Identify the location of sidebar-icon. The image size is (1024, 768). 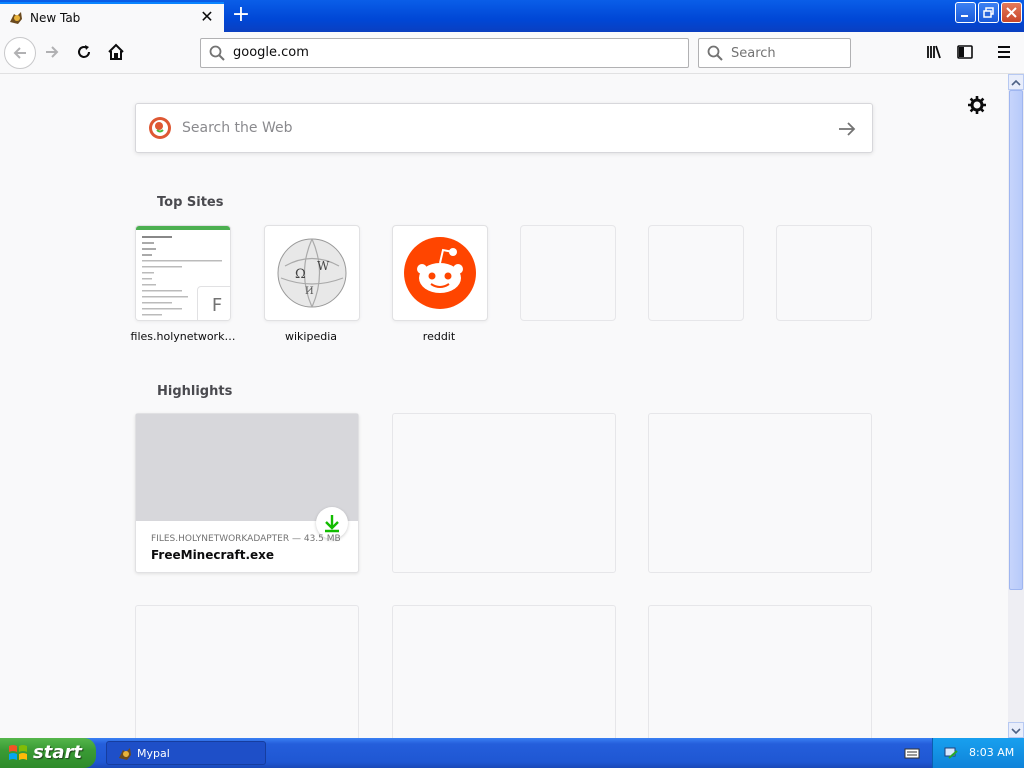
(965, 52).